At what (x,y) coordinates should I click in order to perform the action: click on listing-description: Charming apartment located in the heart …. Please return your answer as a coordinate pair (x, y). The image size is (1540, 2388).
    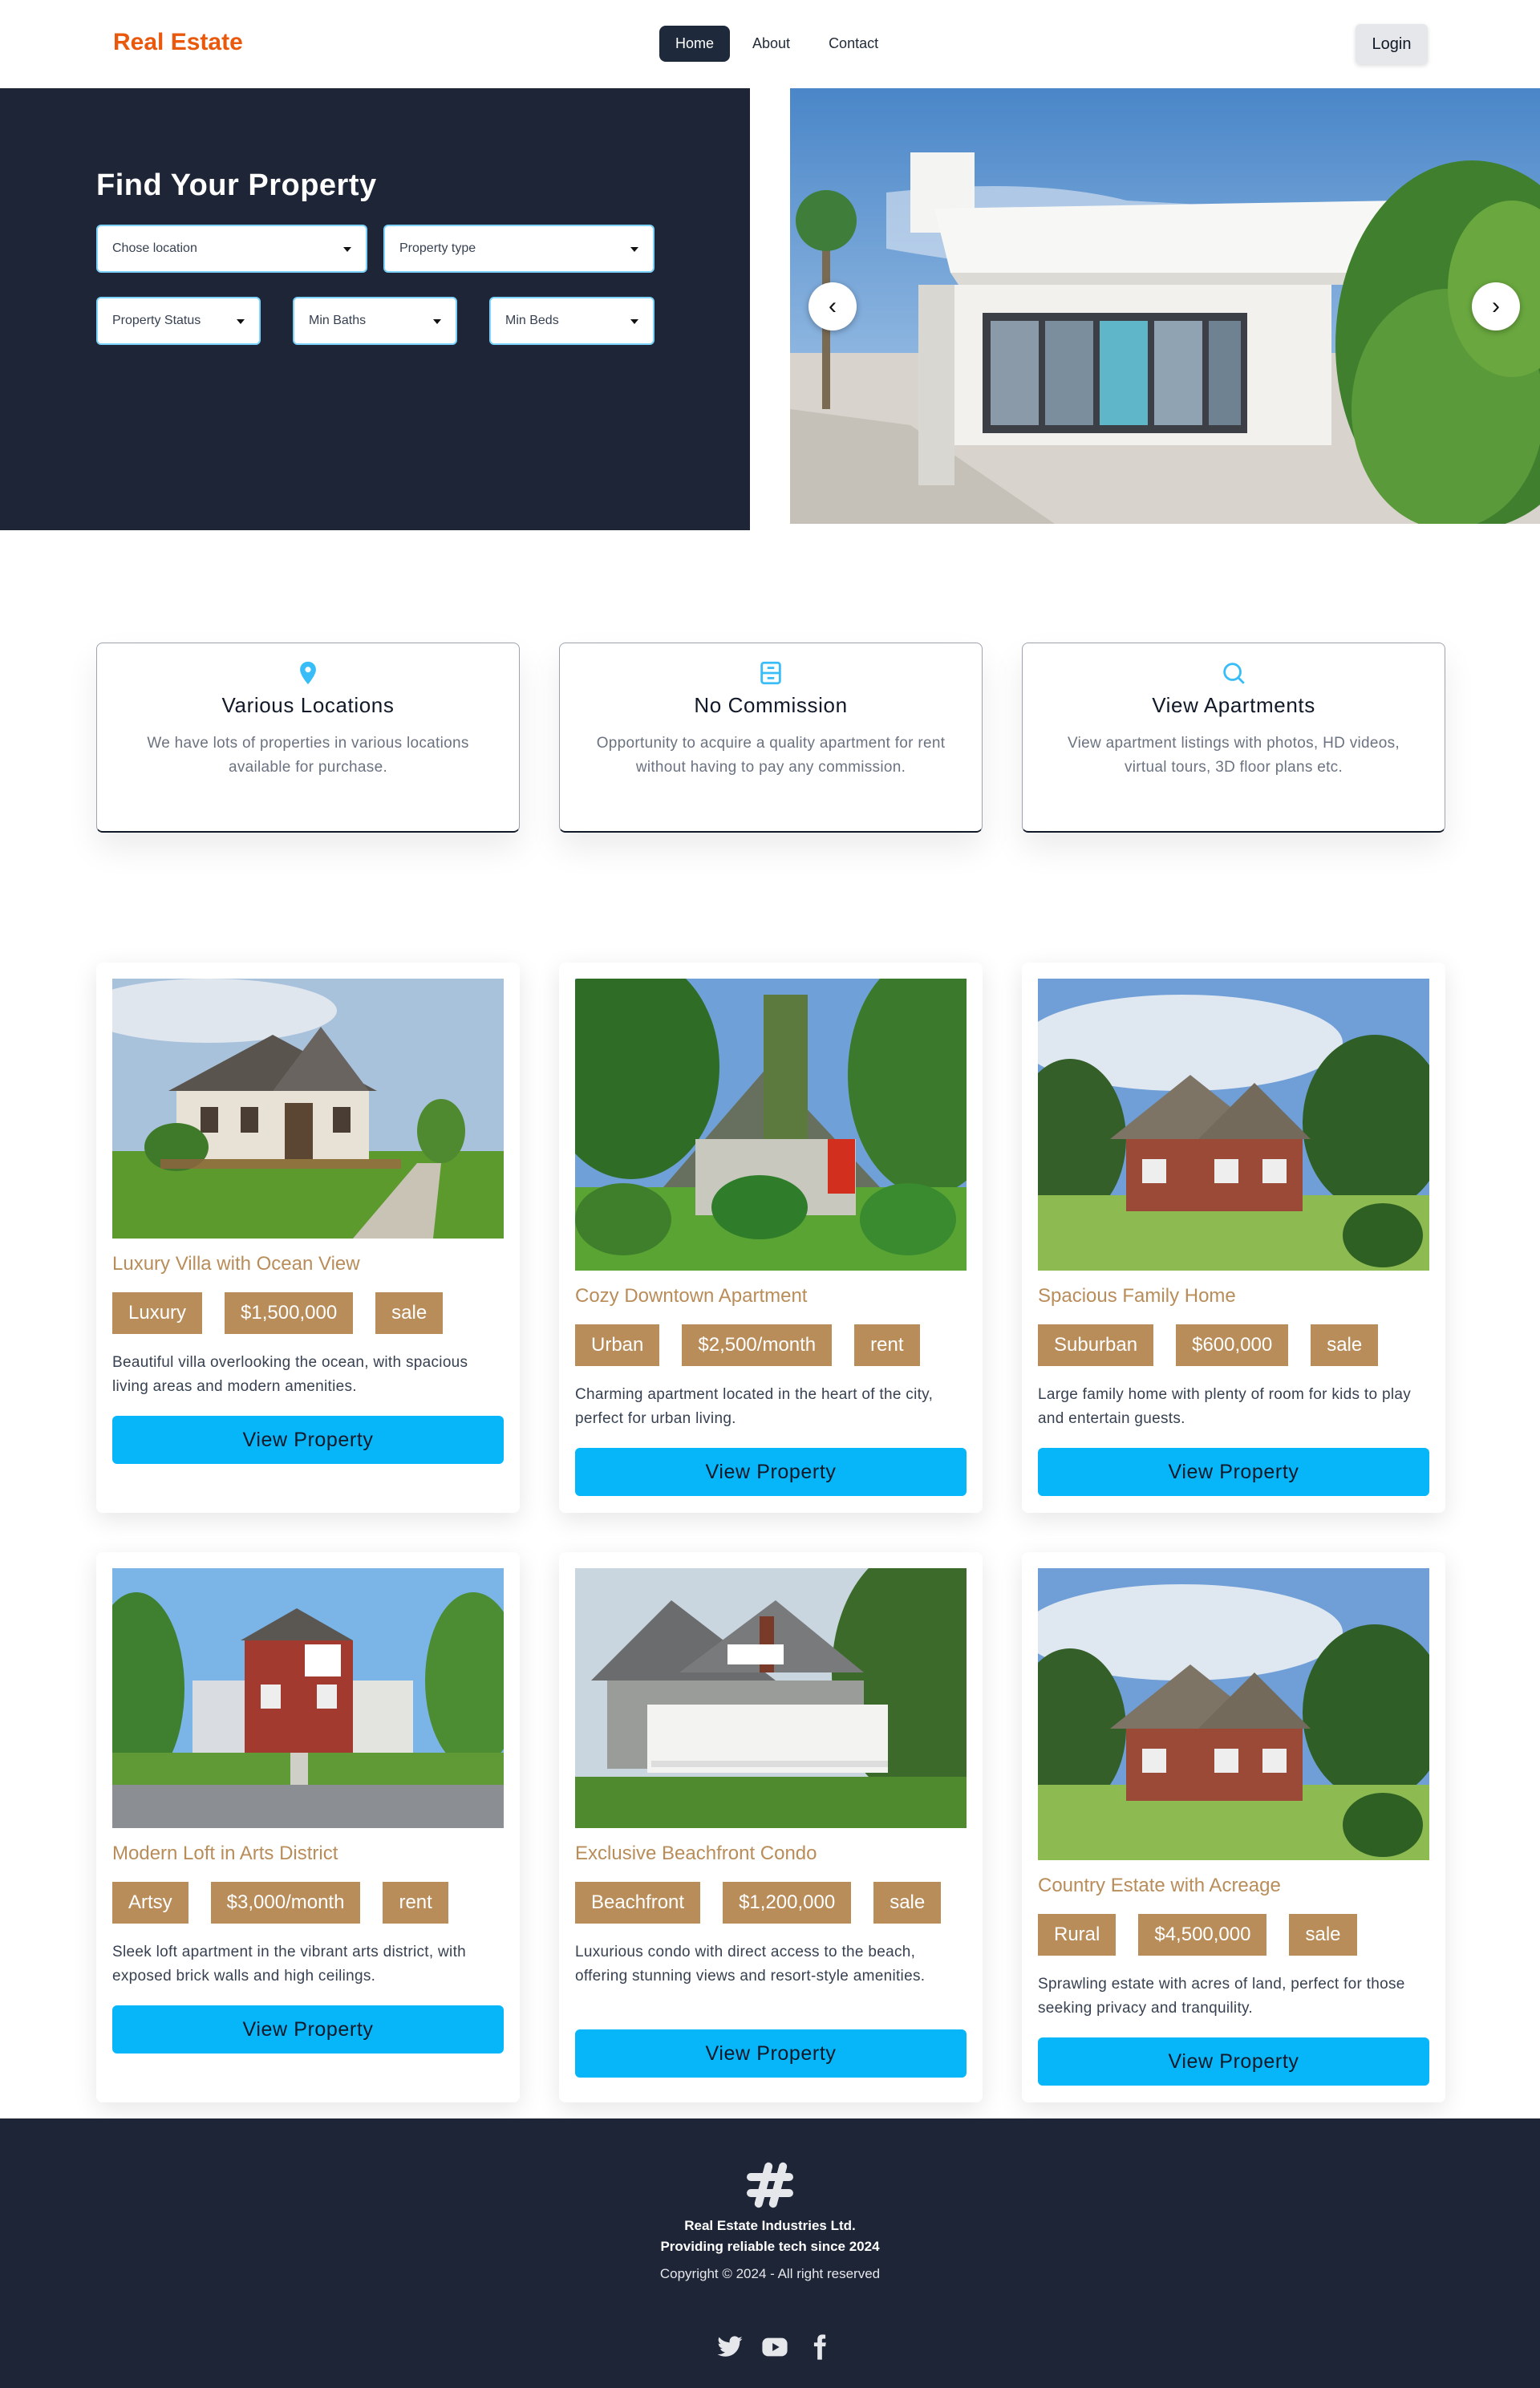
    Looking at the image, I should click on (754, 1406).